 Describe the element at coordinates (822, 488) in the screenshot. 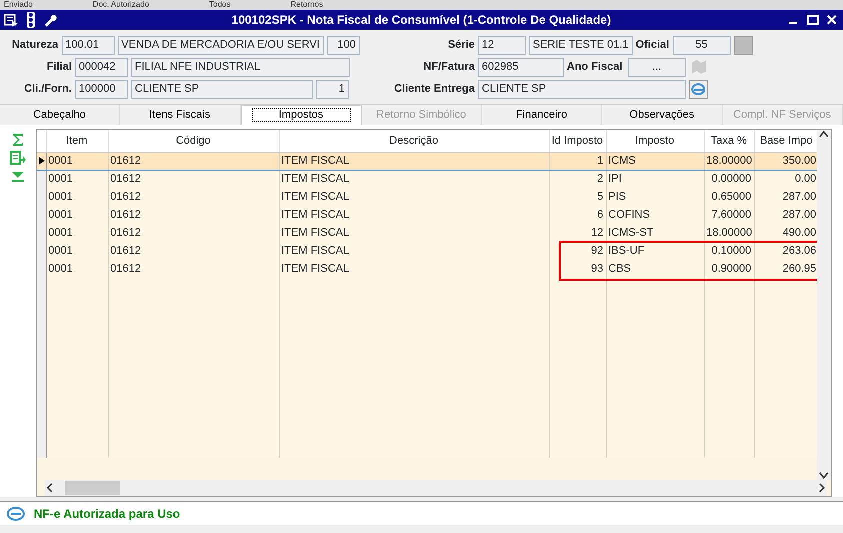

I see `scroll-right-icon` at that location.